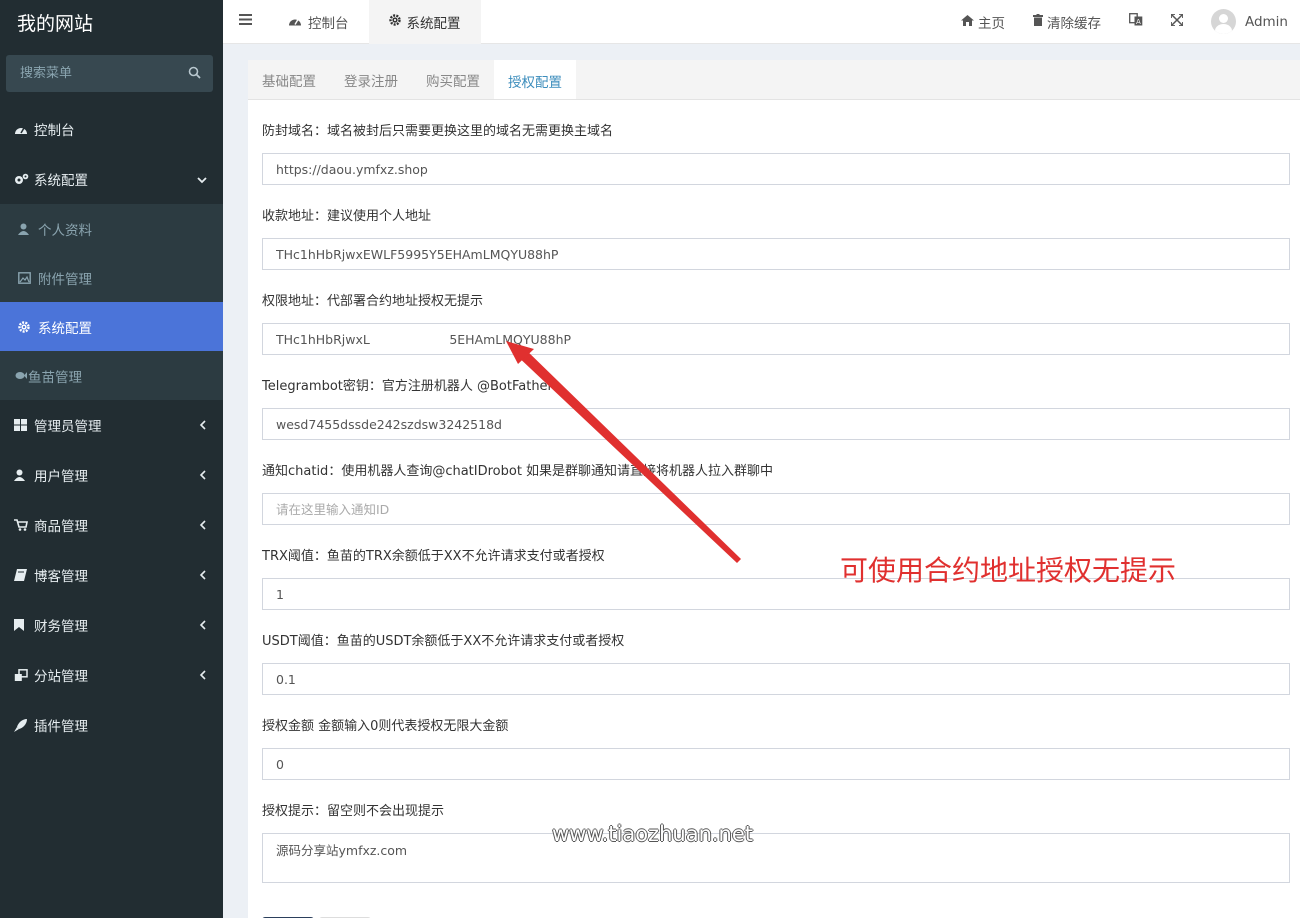 The width and height of the screenshot is (1300, 918). I want to click on sidebar-item-label: 个人资料, so click(65, 230).